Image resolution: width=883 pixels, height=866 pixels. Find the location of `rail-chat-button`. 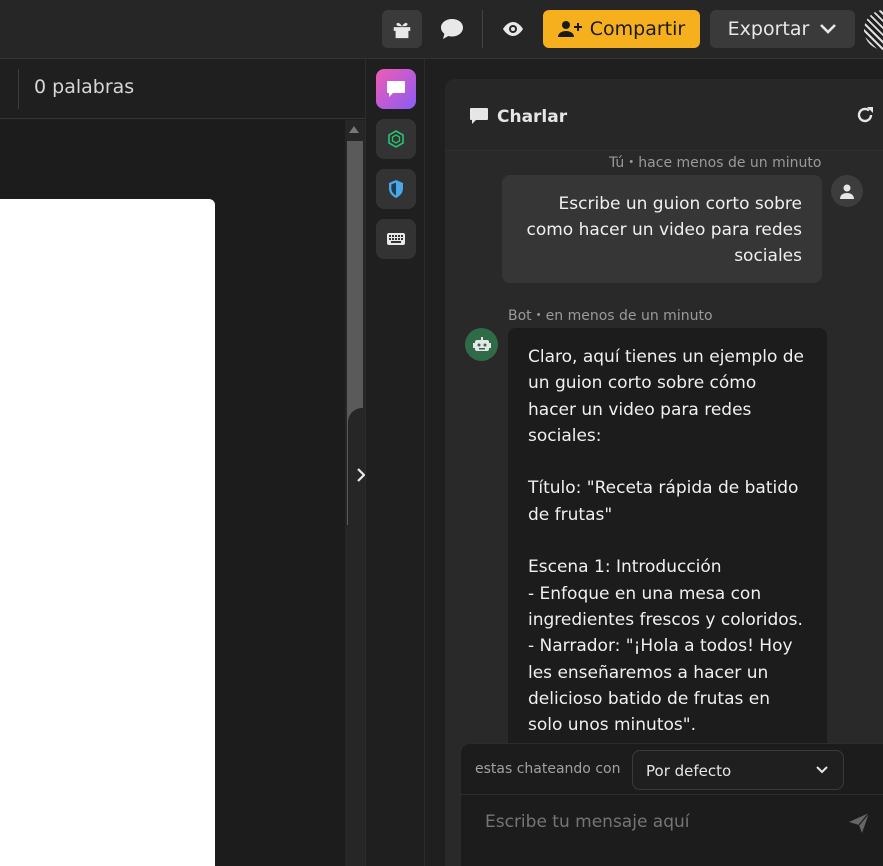

rail-chat-button is located at coordinates (396, 89).